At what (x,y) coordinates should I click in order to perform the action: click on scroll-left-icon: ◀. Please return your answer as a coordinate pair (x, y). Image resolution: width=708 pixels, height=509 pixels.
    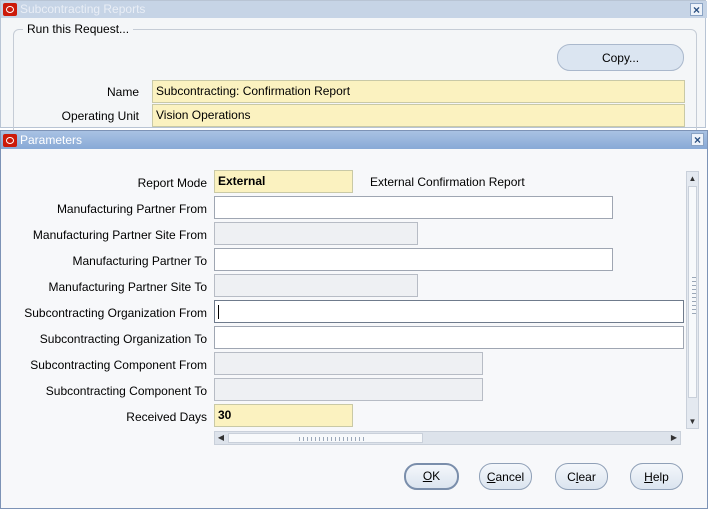
    Looking at the image, I should click on (221, 438).